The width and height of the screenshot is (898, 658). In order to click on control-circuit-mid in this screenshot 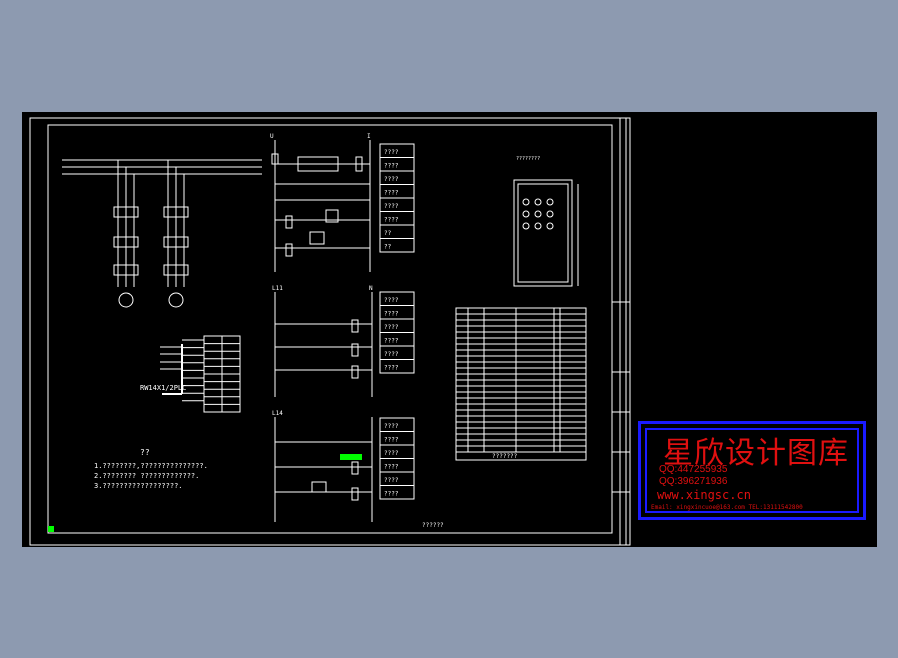, I will do `click(323, 344)`.